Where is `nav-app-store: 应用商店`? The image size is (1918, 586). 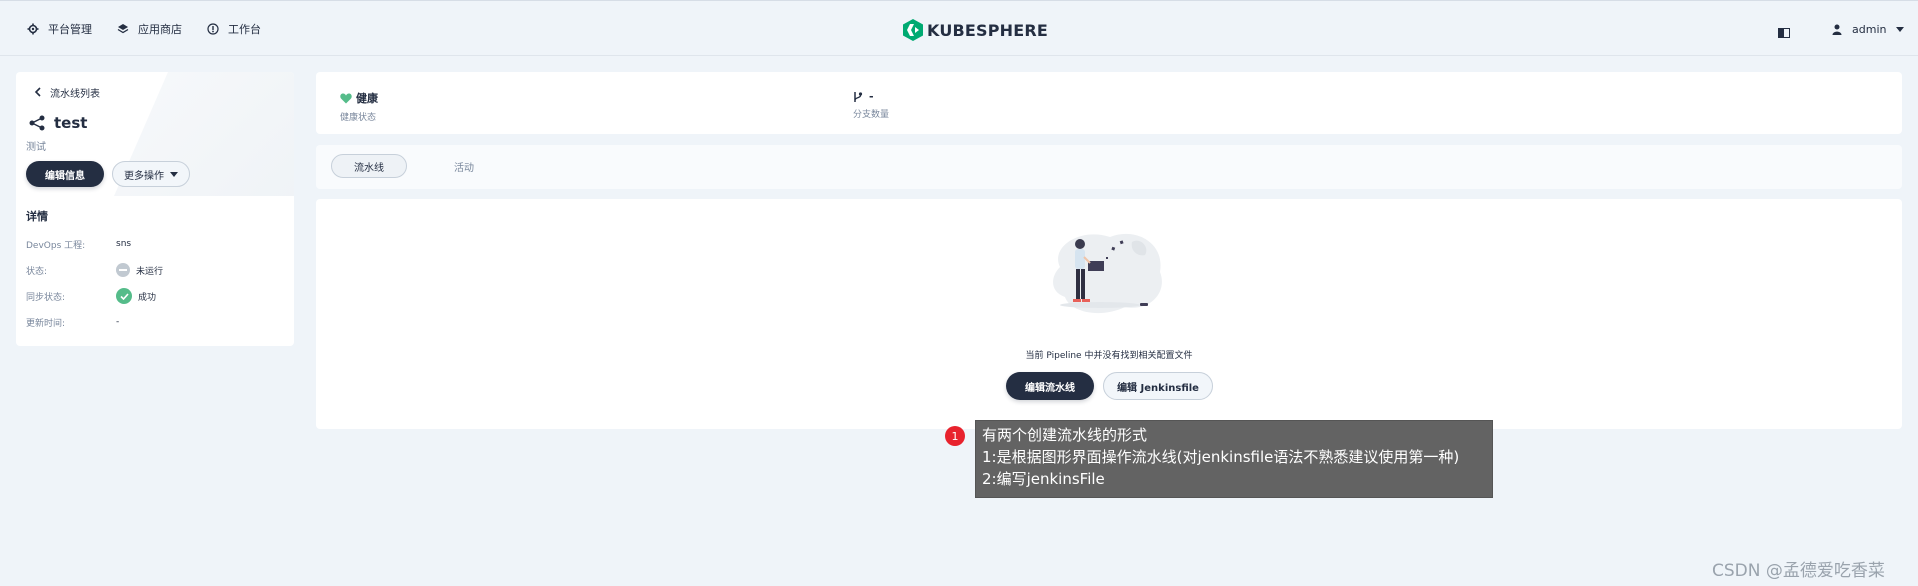
nav-app-store: 应用商店 is located at coordinates (149, 29).